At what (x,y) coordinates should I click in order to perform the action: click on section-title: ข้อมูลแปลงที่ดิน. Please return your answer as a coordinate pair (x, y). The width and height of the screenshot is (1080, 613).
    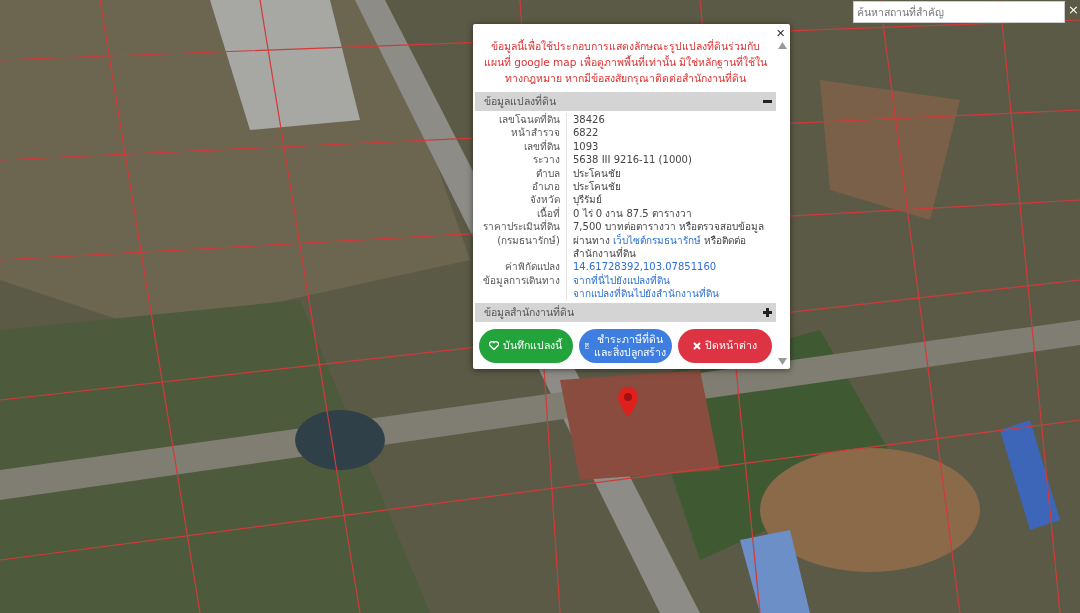
    Looking at the image, I should click on (520, 101).